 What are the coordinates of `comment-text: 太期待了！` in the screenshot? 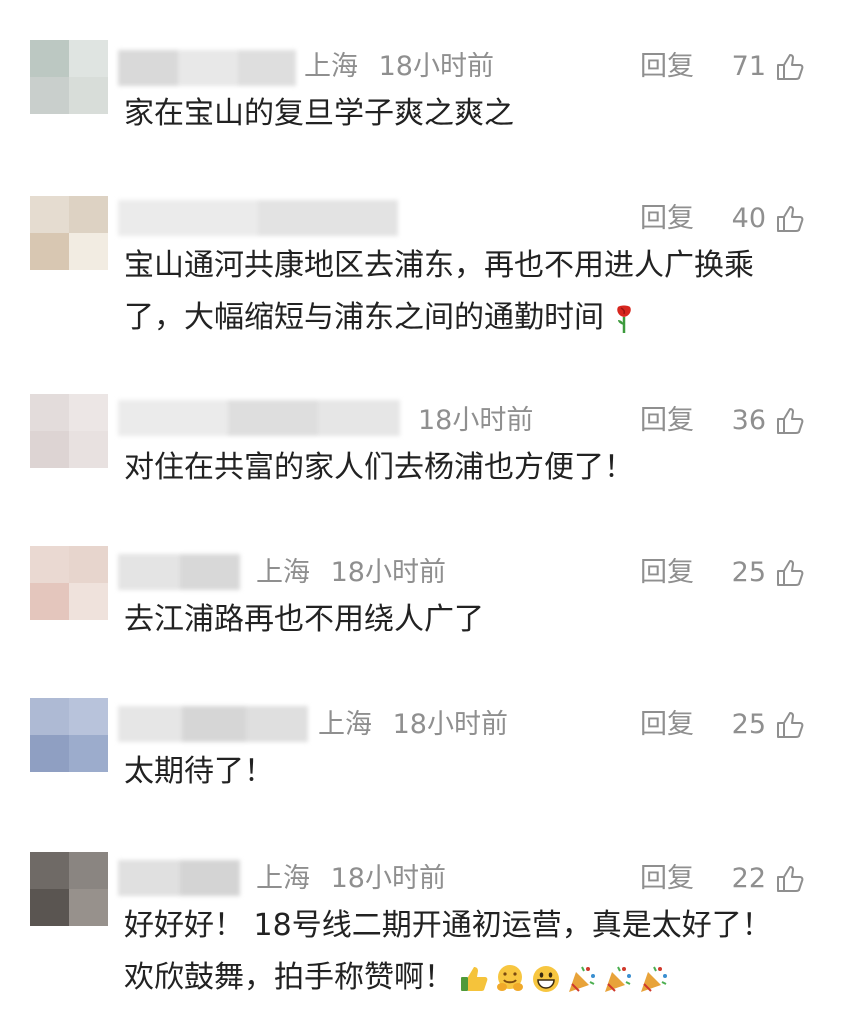 It's located at (199, 771).